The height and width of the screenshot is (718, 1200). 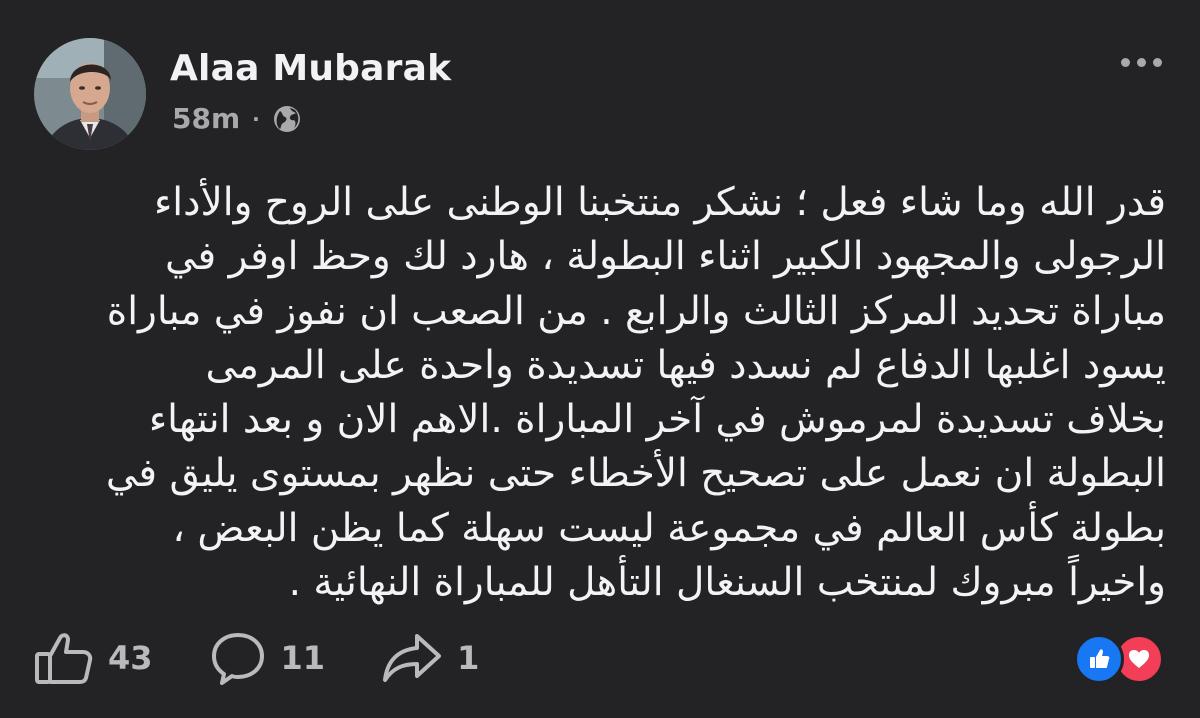 I want to click on avatar, so click(x=90, y=94).